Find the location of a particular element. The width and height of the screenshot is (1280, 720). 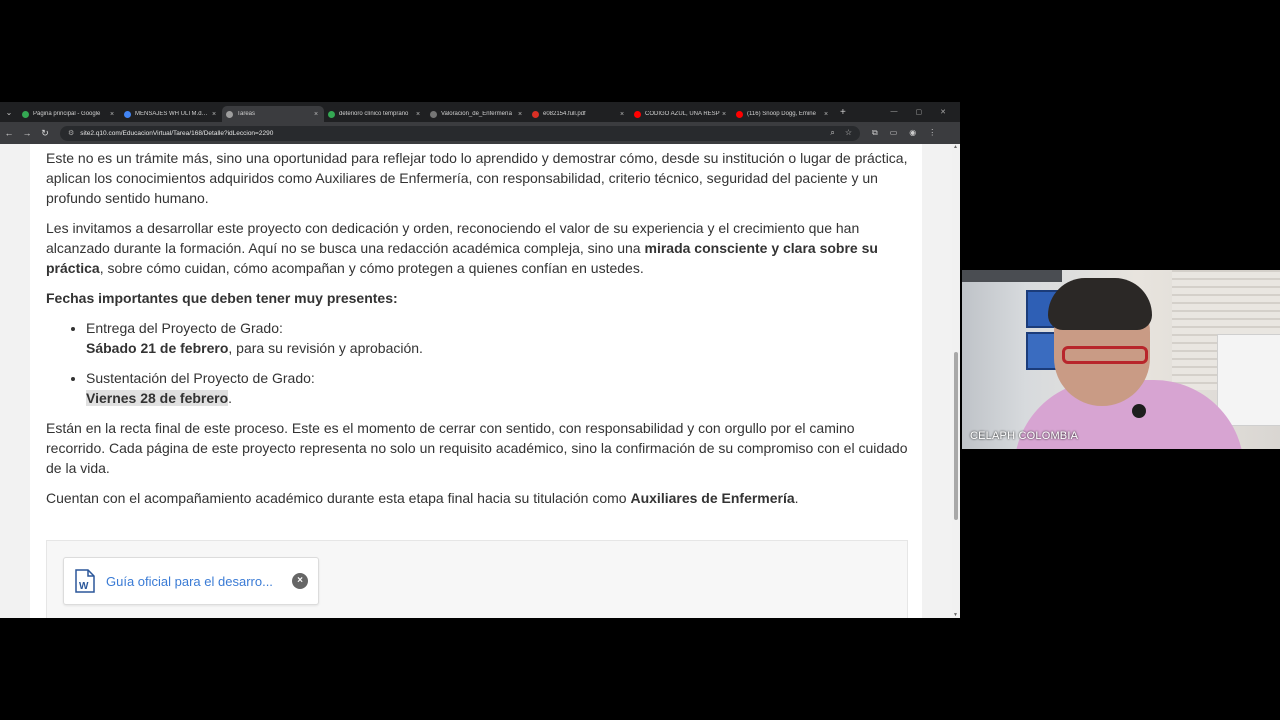

item-date: Sábado 21 de febrero is located at coordinates (157, 348).